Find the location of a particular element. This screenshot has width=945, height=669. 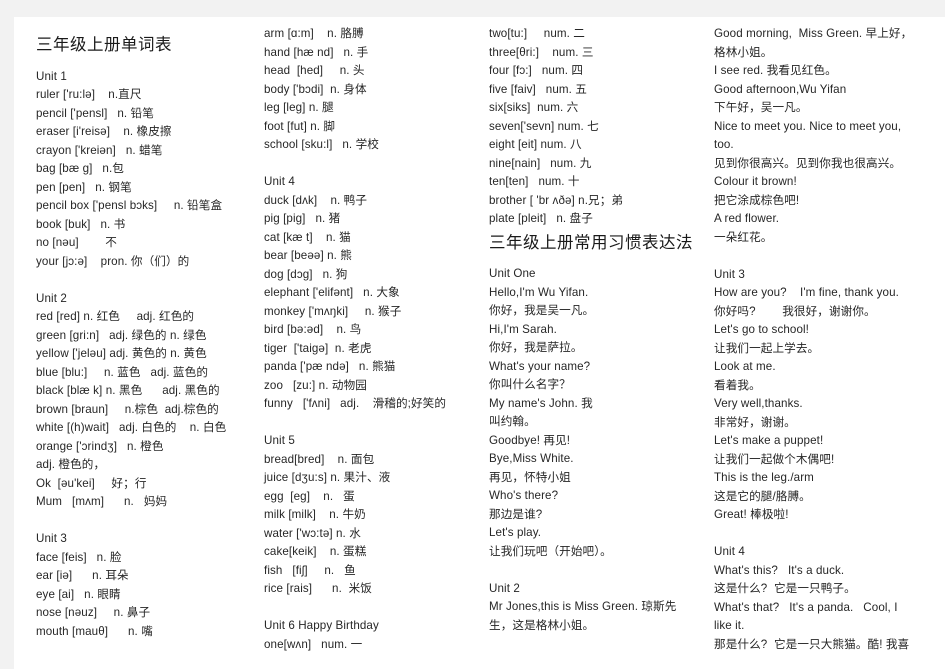

entry-line: crayon ['kreiən] n. 蜡笔 is located at coordinates (99, 150).